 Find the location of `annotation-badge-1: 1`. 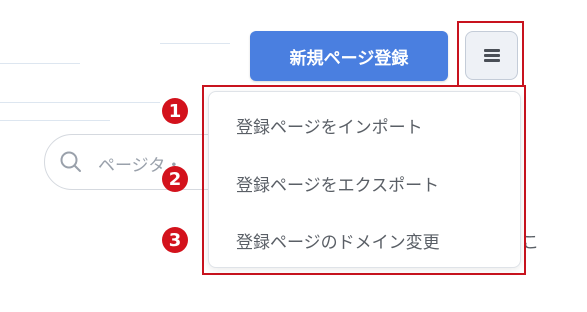

annotation-badge-1: 1 is located at coordinates (175, 111).